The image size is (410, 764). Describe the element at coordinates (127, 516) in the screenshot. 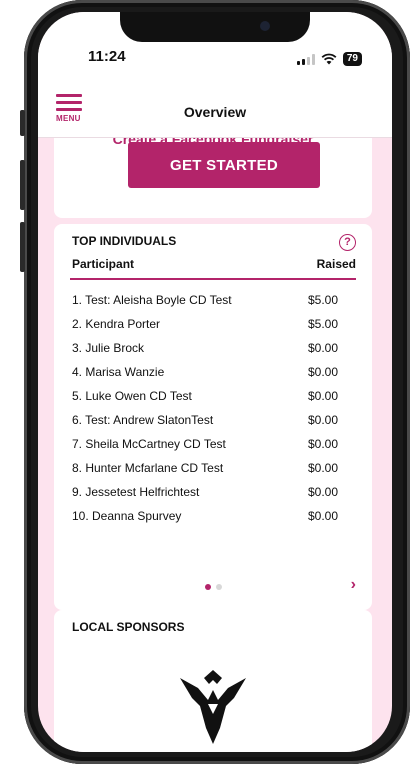

I see `participant-name: 10. Deanna Spurvey` at that location.